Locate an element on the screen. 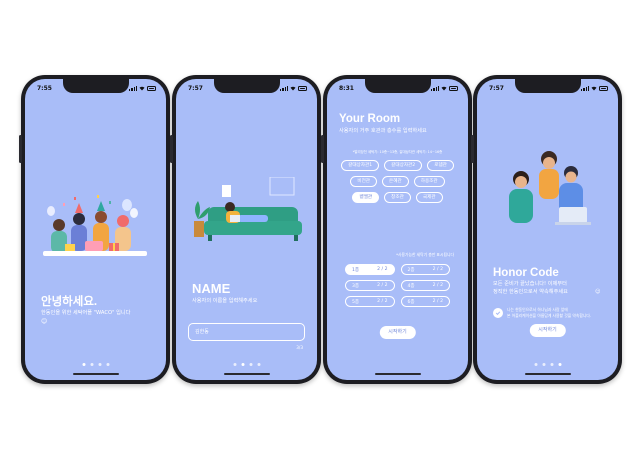 The height and width of the screenshot is (476, 640). building-chip: 국제관 is located at coordinates (429, 197).